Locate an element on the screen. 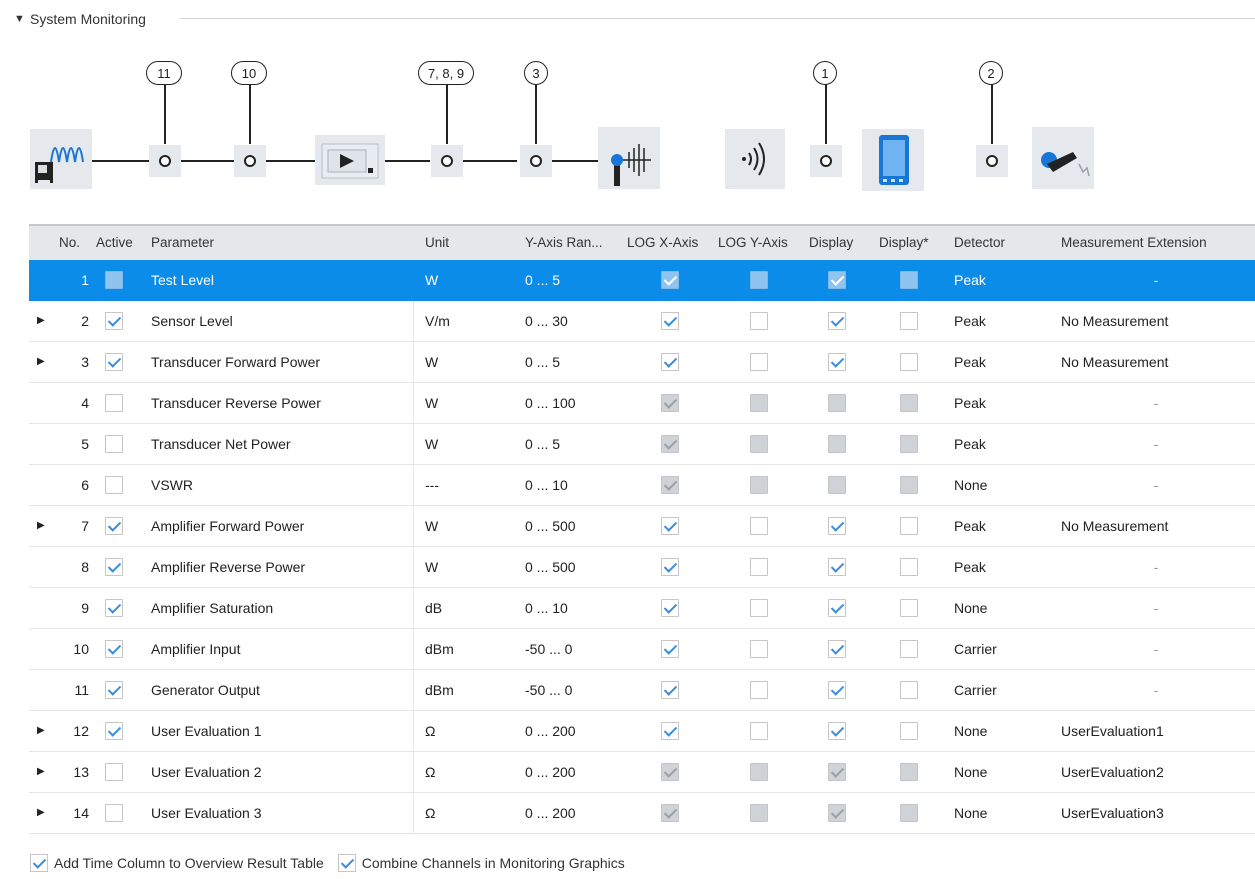  table-row: 6 VSWR --- 0 ... 10 None - is located at coordinates (642, 485).